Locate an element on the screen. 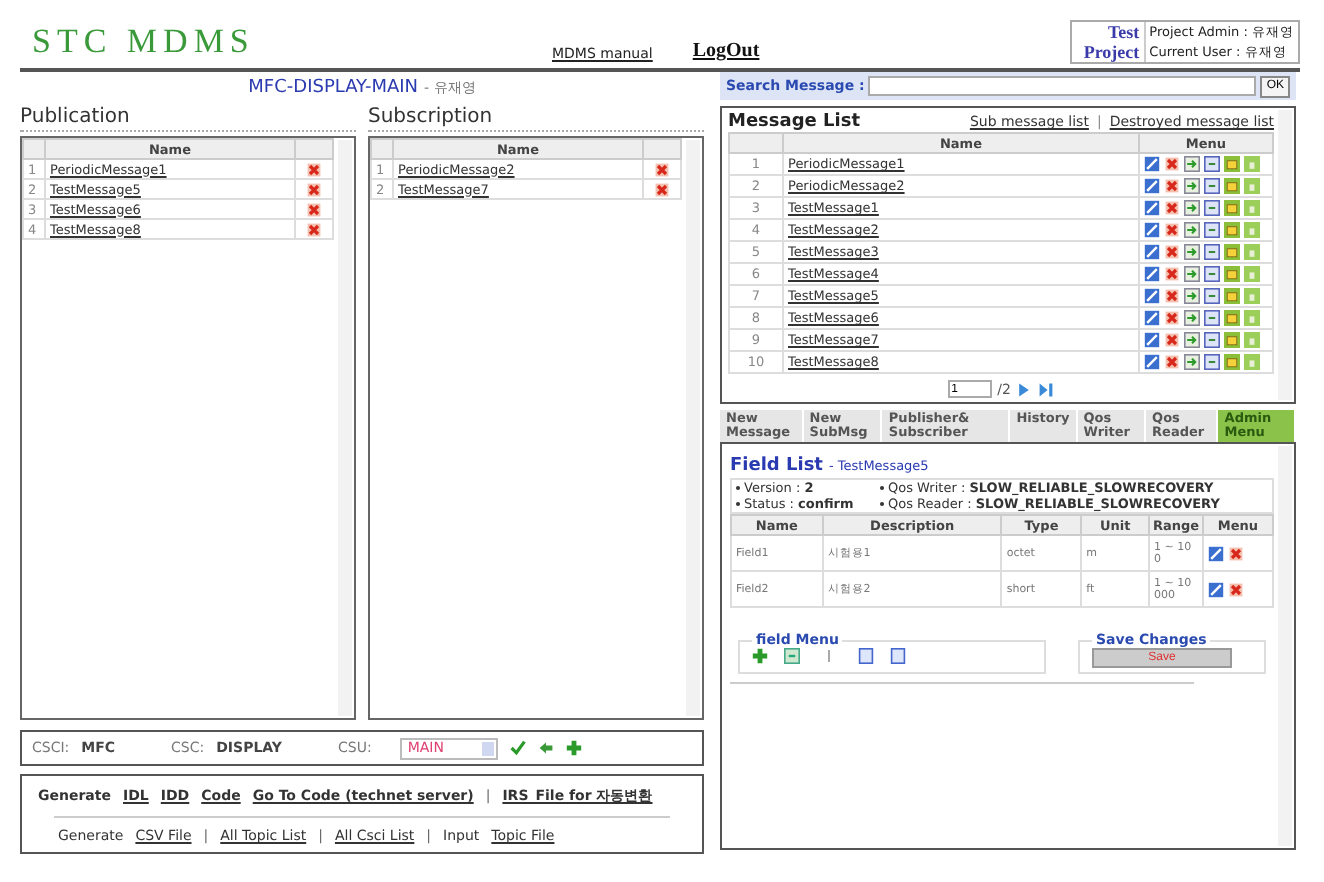  panel-title: Message List is located at coordinates (794, 122).